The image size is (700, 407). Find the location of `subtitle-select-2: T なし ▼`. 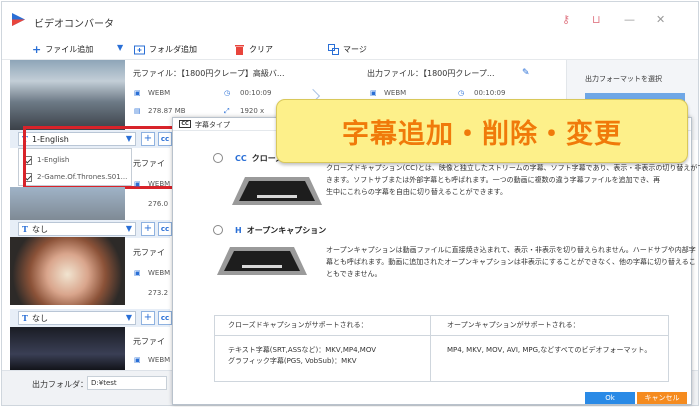

subtitle-select-2: T なし ▼ is located at coordinates (77, 229).